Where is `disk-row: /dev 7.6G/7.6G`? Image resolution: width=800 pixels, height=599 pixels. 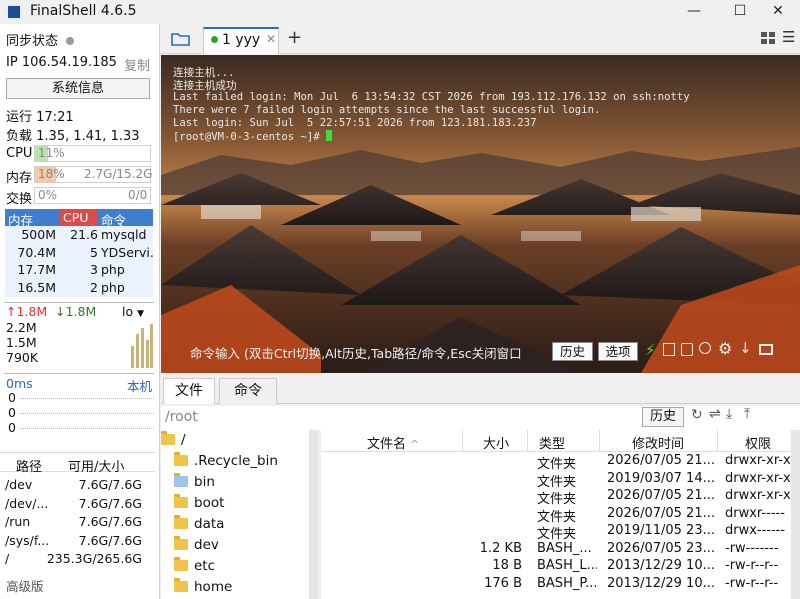 disk-row: /dev 7.6G/7.6G is located at coordinates (77, 485).